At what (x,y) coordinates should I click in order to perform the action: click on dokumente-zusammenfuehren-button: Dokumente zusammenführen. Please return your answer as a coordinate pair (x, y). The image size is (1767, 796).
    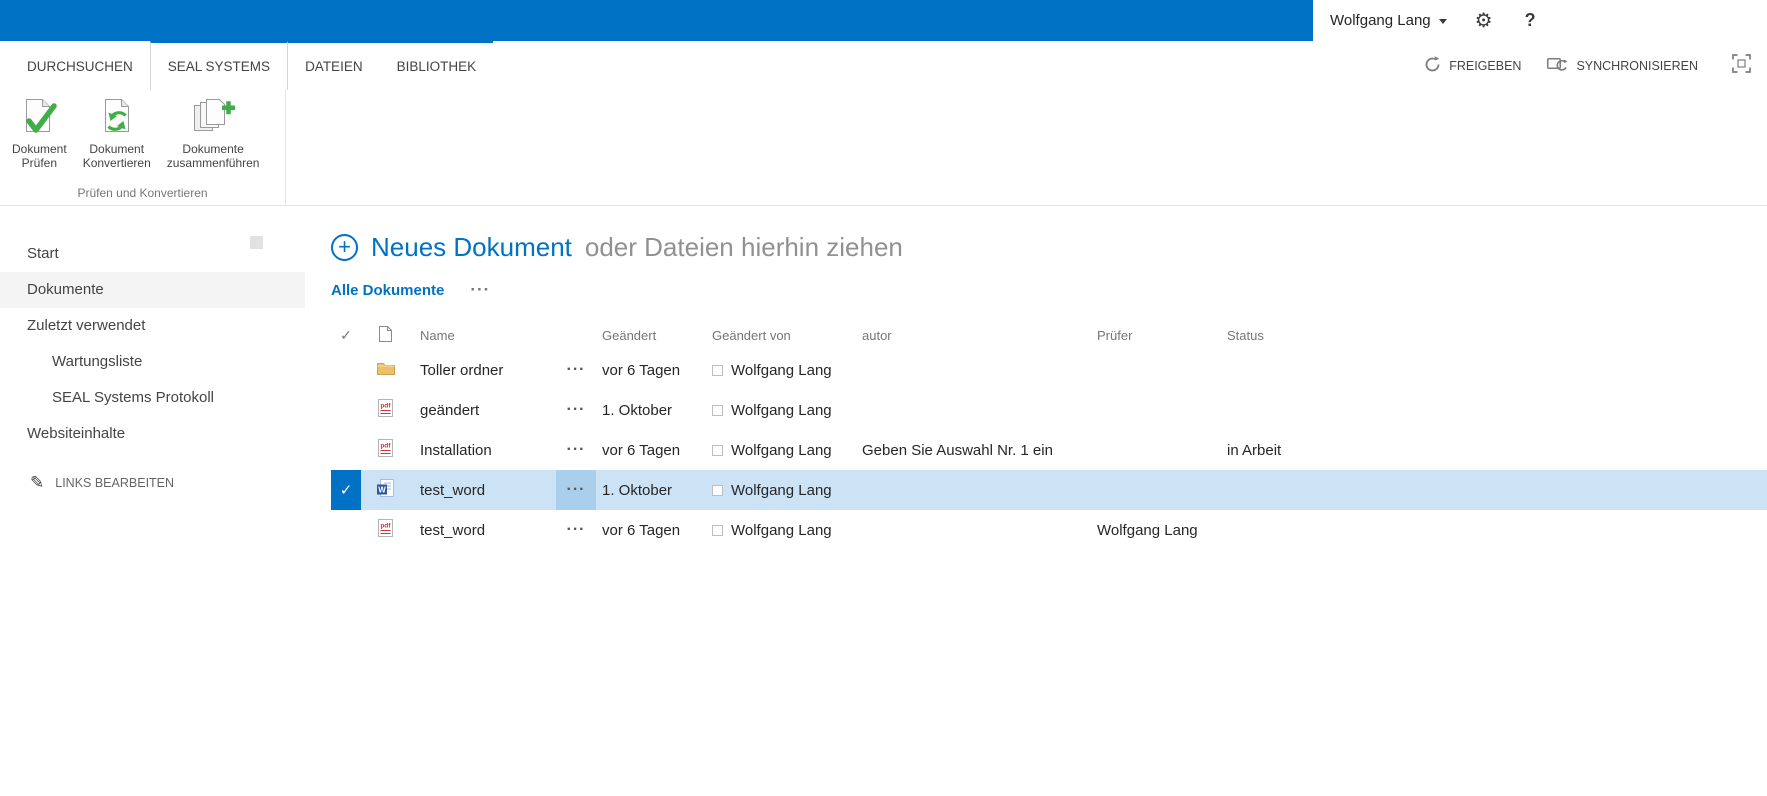
    Looking at the image, I should click on (213, 139).